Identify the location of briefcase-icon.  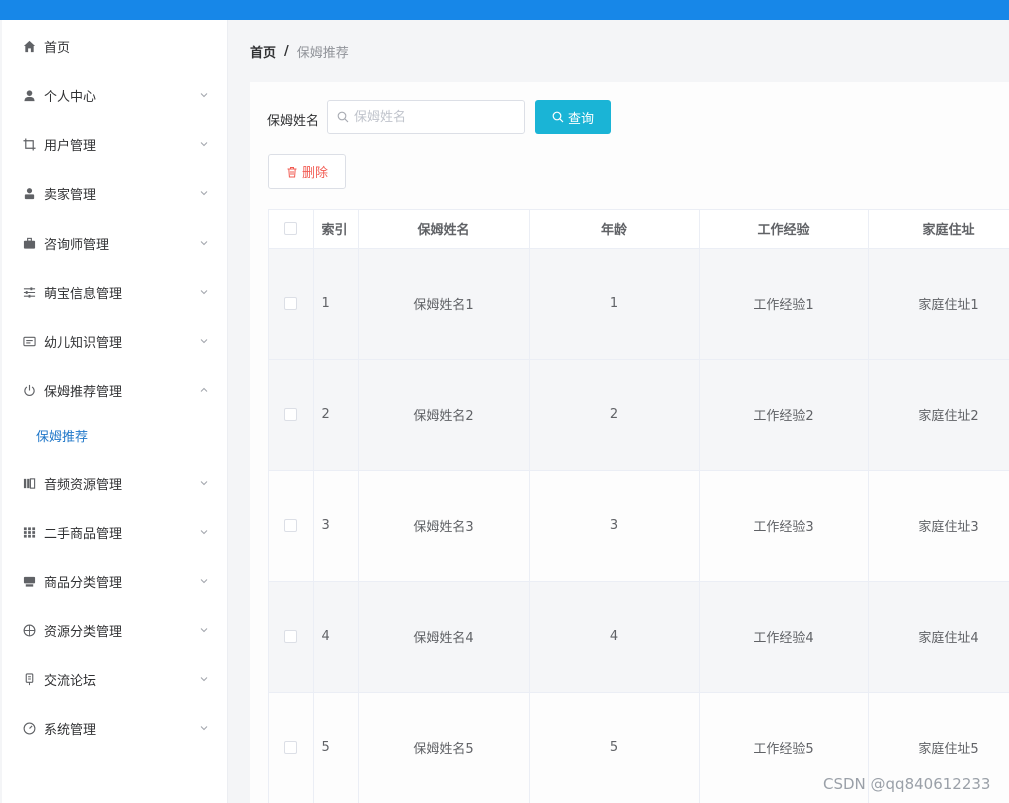
(29, 243).